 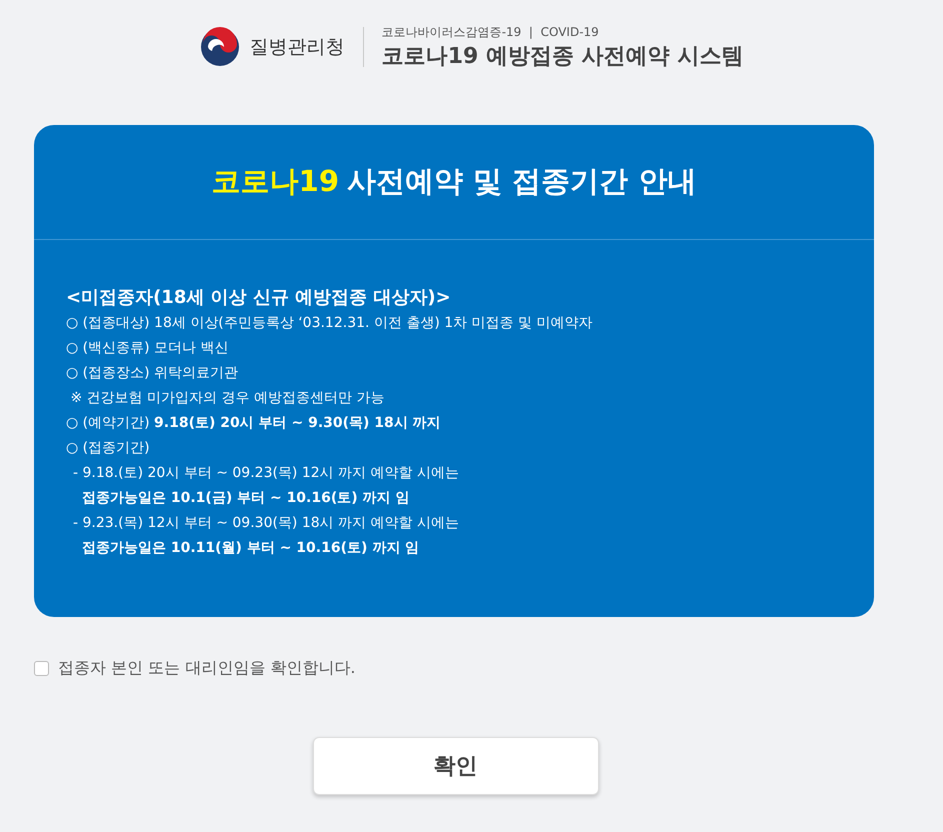 I want to click on agency-name: 질병관리청, so click(x=297, y=47).